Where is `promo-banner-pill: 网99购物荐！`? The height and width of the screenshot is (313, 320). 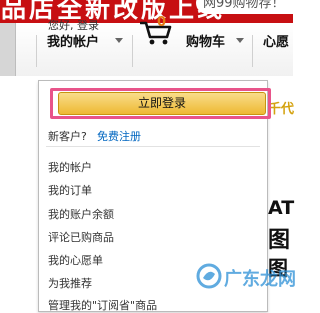 promo-banner-pill: 网99购物荐！ is located at coordinates (244, 7).